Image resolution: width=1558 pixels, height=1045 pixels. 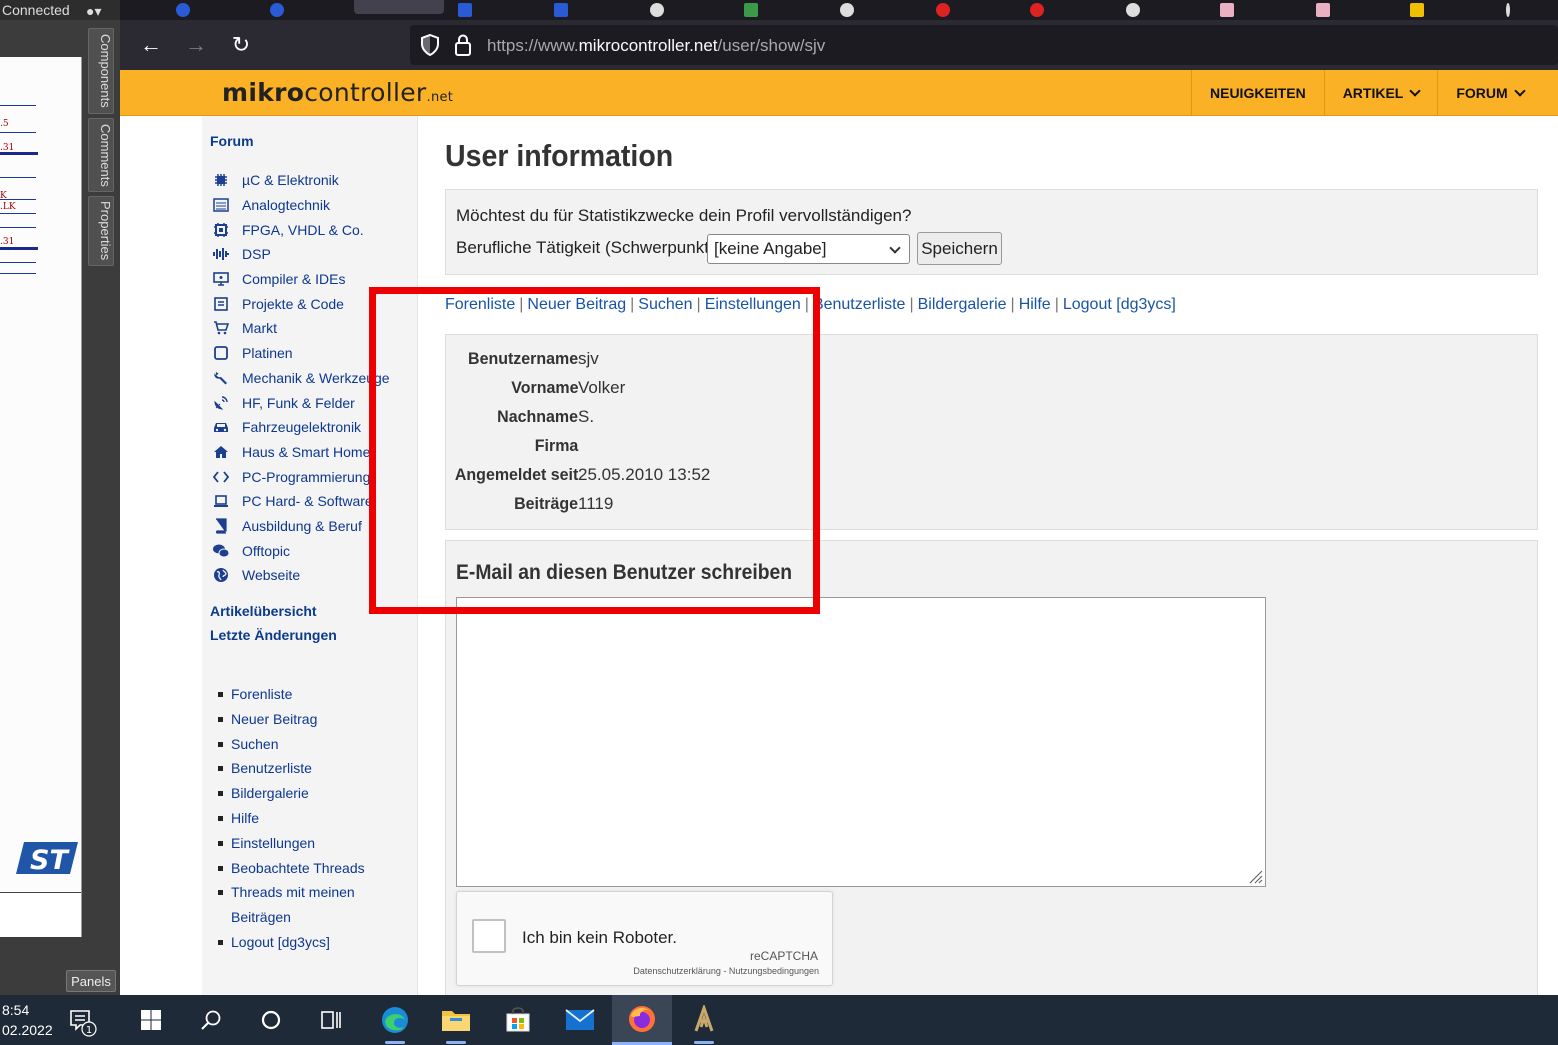 What do you see at coordinates (101, 71) in the screenshot?
I see `components-tab: Components` at bounding box center [101, 71].